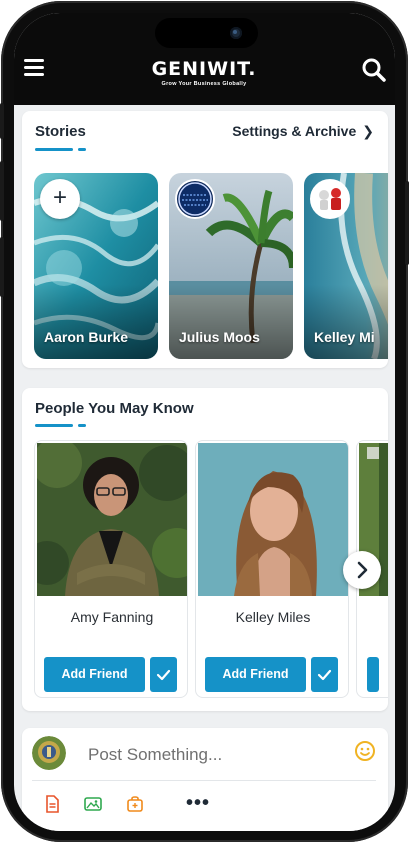  I want to click on more-dots-icon: •••, so click(198, 803).